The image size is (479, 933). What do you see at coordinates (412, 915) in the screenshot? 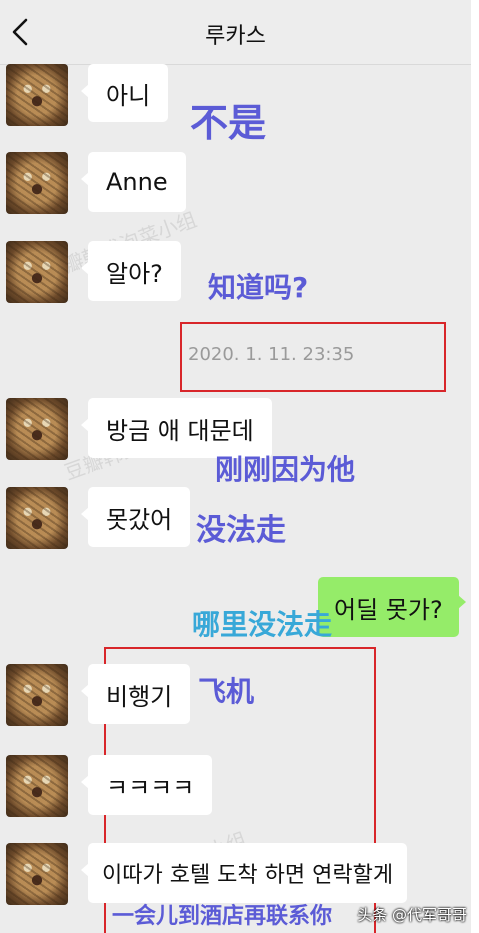
I see `source-credit: 头条 @代军哥哥` at bounding box center [412, 915].